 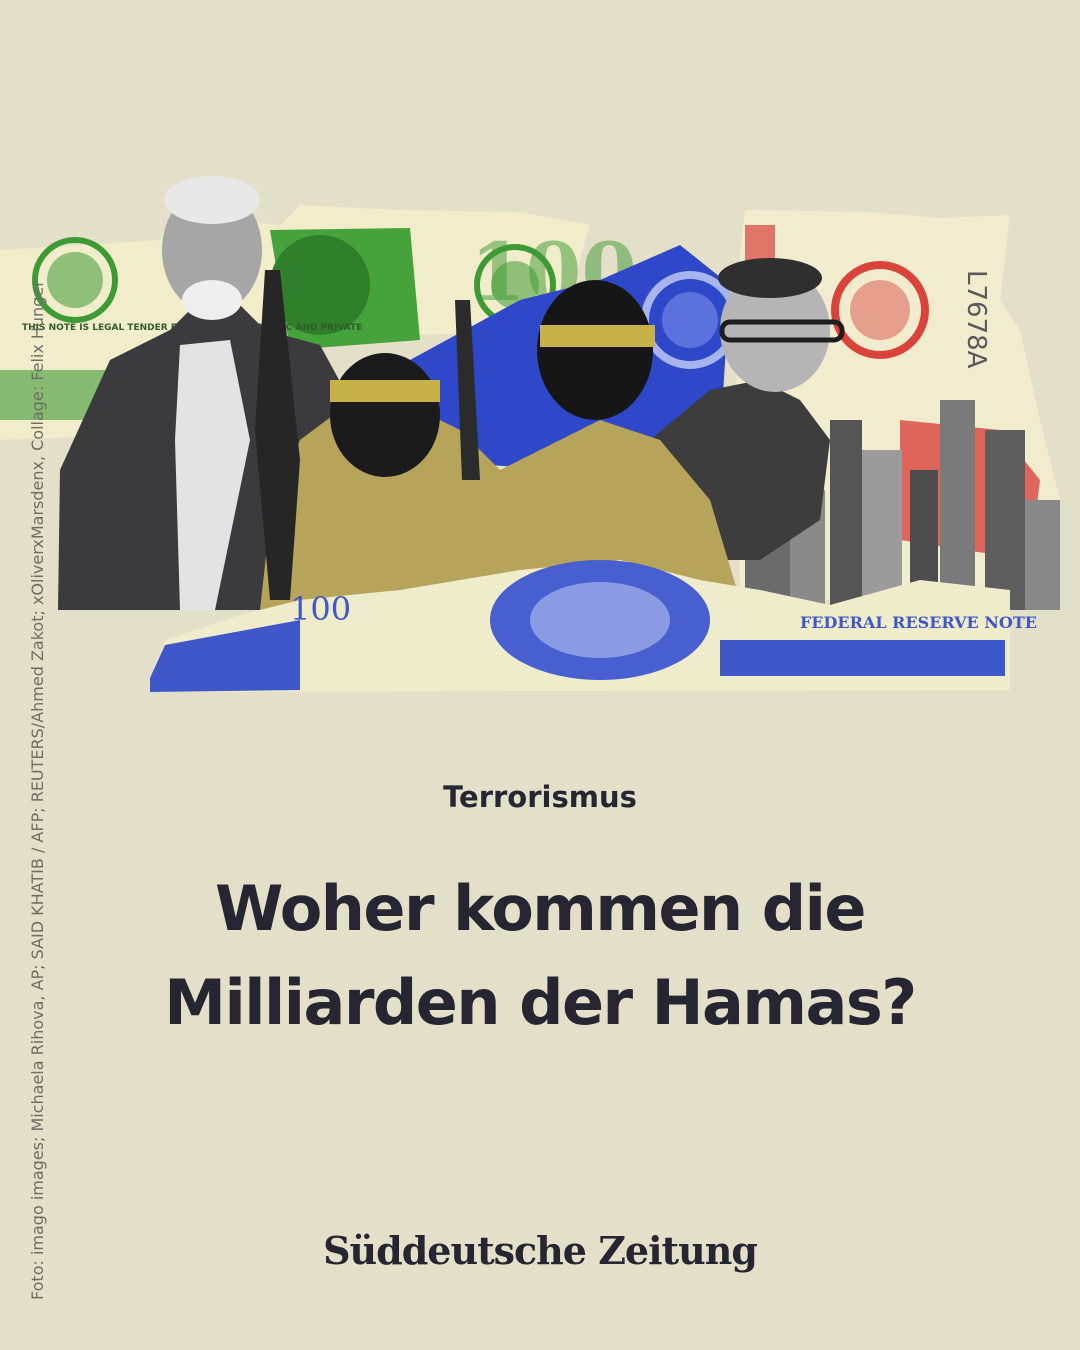 I want to click on note-bottom-label-text: FEDERAL RESERVE NOTE, so click(x=918, y=622).